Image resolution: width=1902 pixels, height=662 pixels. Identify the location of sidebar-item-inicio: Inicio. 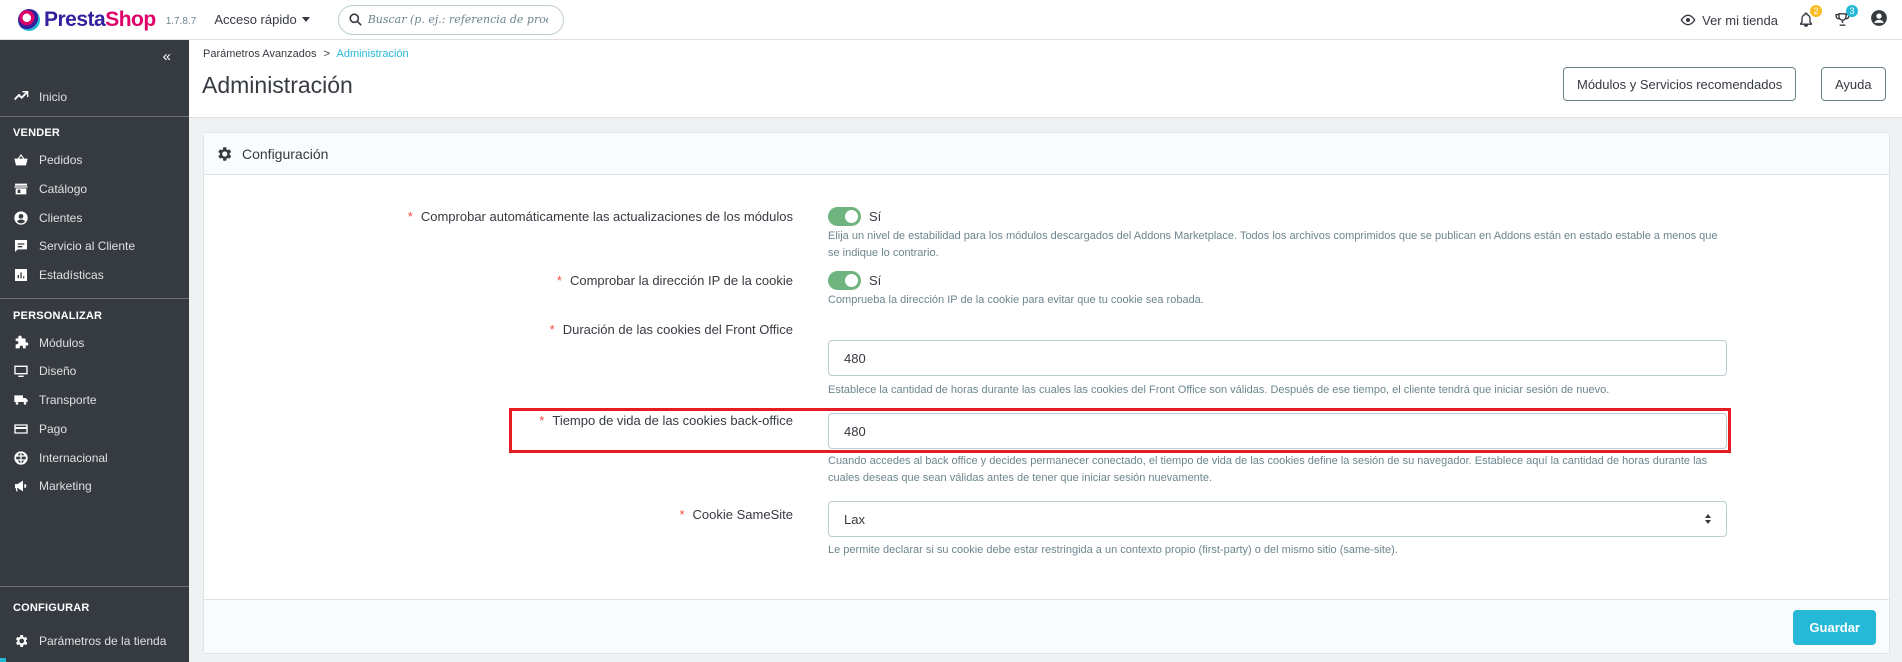
(40, 97).